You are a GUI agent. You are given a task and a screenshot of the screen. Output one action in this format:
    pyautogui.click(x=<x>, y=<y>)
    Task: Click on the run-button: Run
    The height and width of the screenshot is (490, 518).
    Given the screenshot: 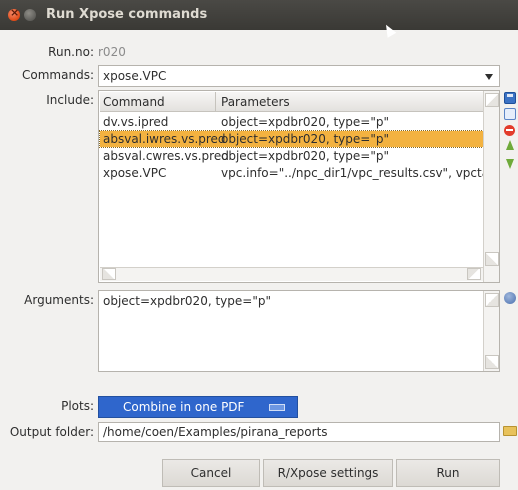 What is the action you would take?
    pyautogui.click(x=448, y=473)
    